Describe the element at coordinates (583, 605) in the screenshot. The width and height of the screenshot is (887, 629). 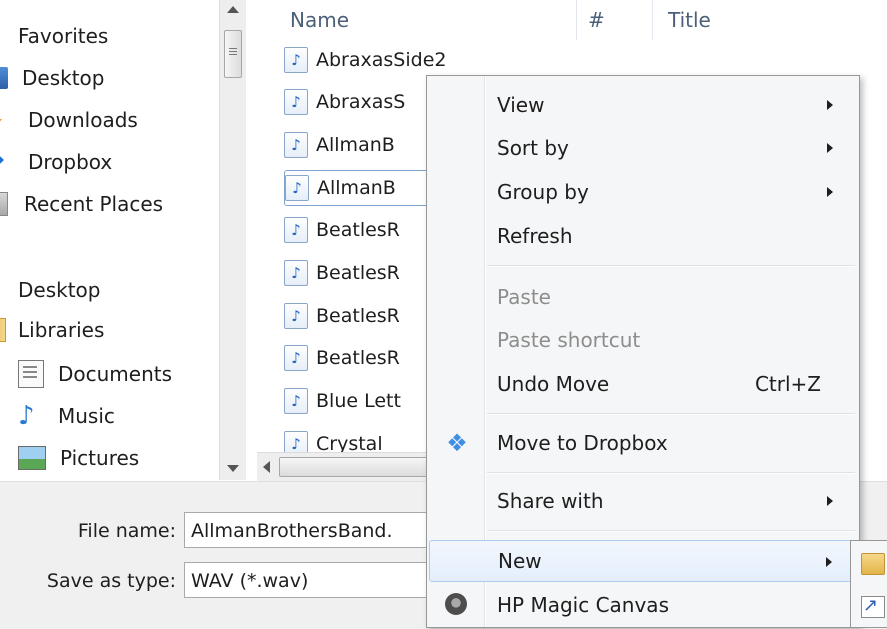
I see `menu-item-label: HP Magic Canvas` at that location.